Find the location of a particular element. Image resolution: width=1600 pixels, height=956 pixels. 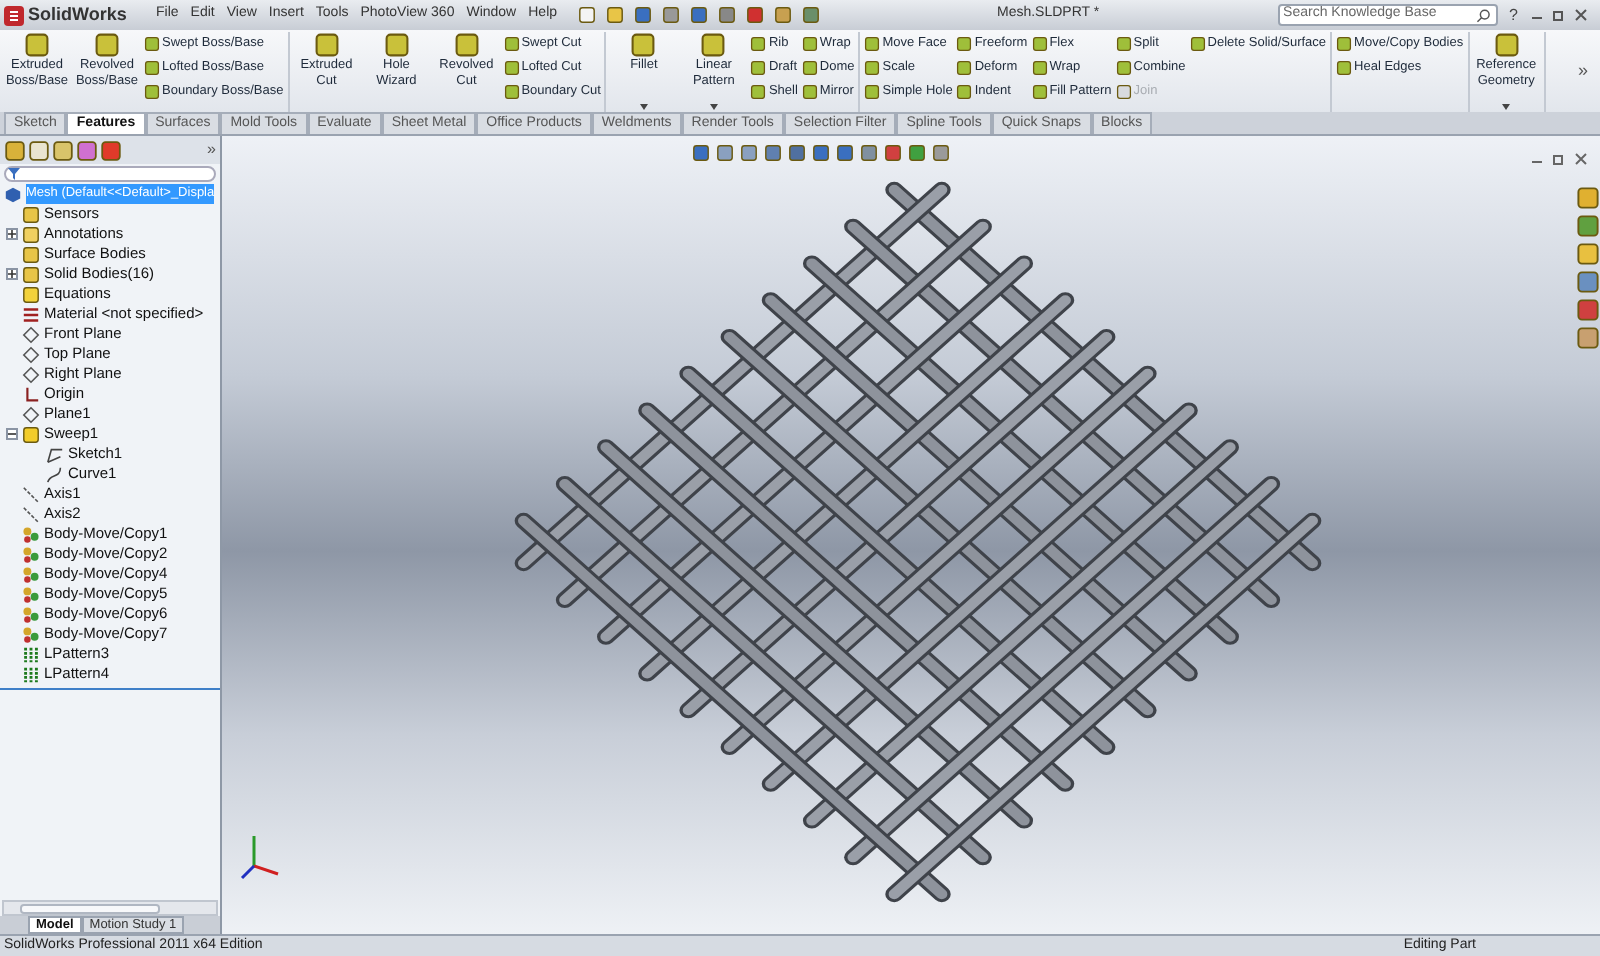

filter-icon is located at coordinates (14, 174).